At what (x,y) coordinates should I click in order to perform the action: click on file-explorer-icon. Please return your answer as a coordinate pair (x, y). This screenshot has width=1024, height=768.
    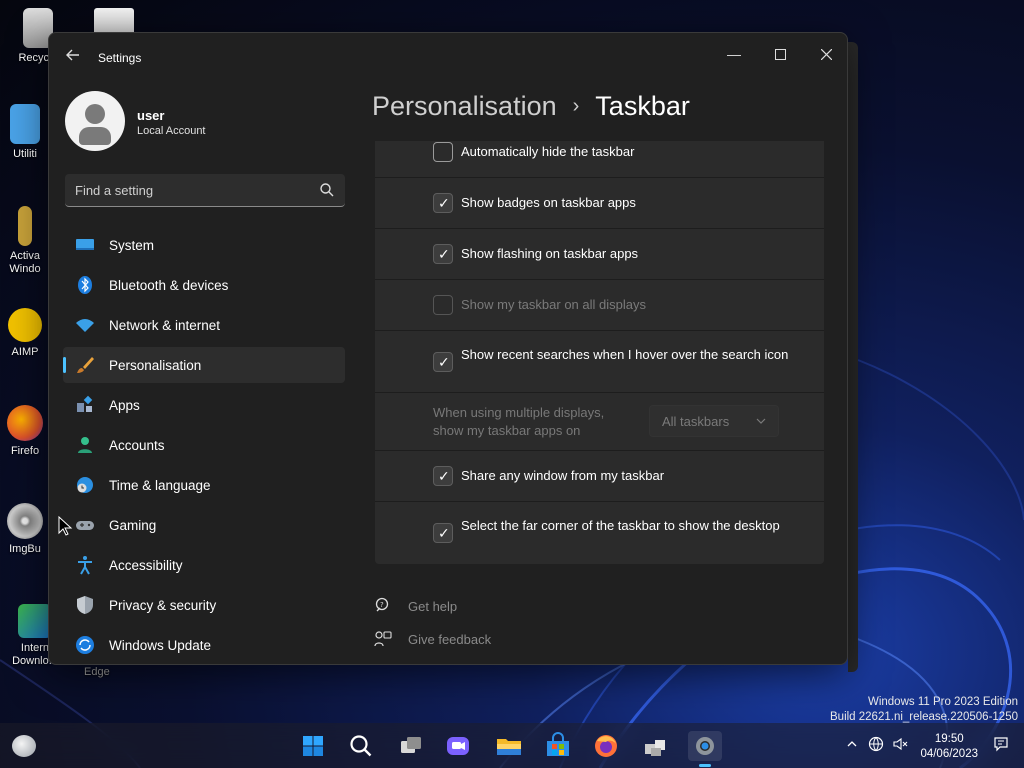
    Looking at the image, I should click on (509, 747).